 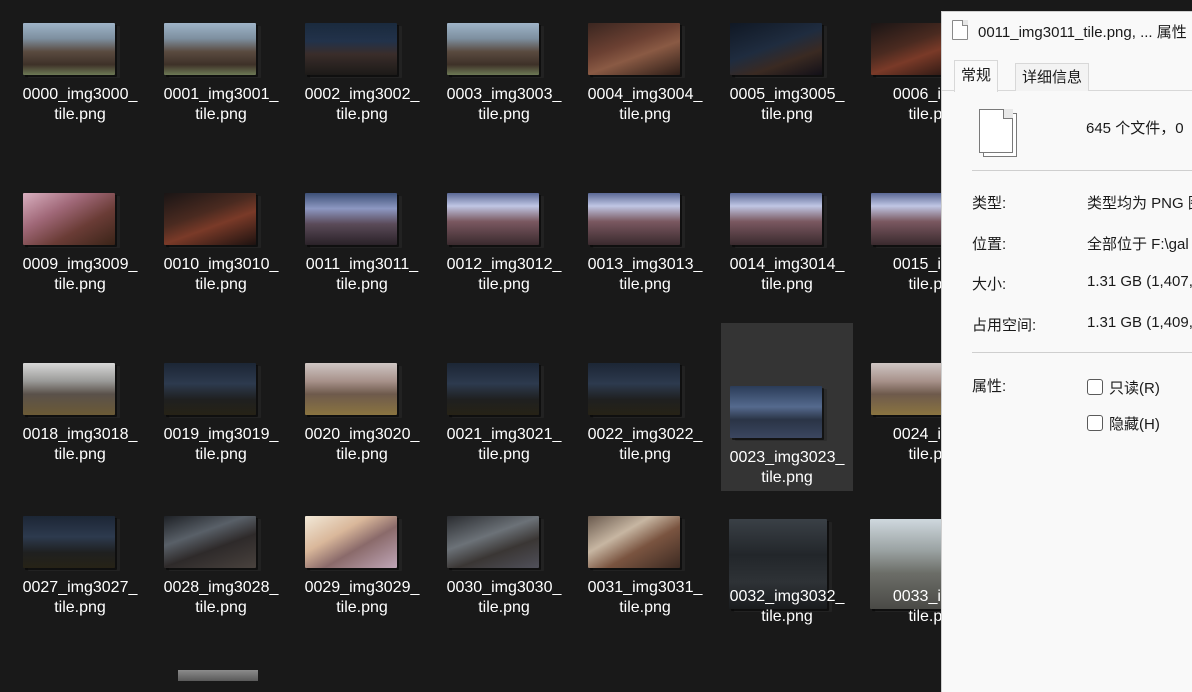 I want to click on file-name: 0019_img3019_ tile.png, so click(x=221, y=444).